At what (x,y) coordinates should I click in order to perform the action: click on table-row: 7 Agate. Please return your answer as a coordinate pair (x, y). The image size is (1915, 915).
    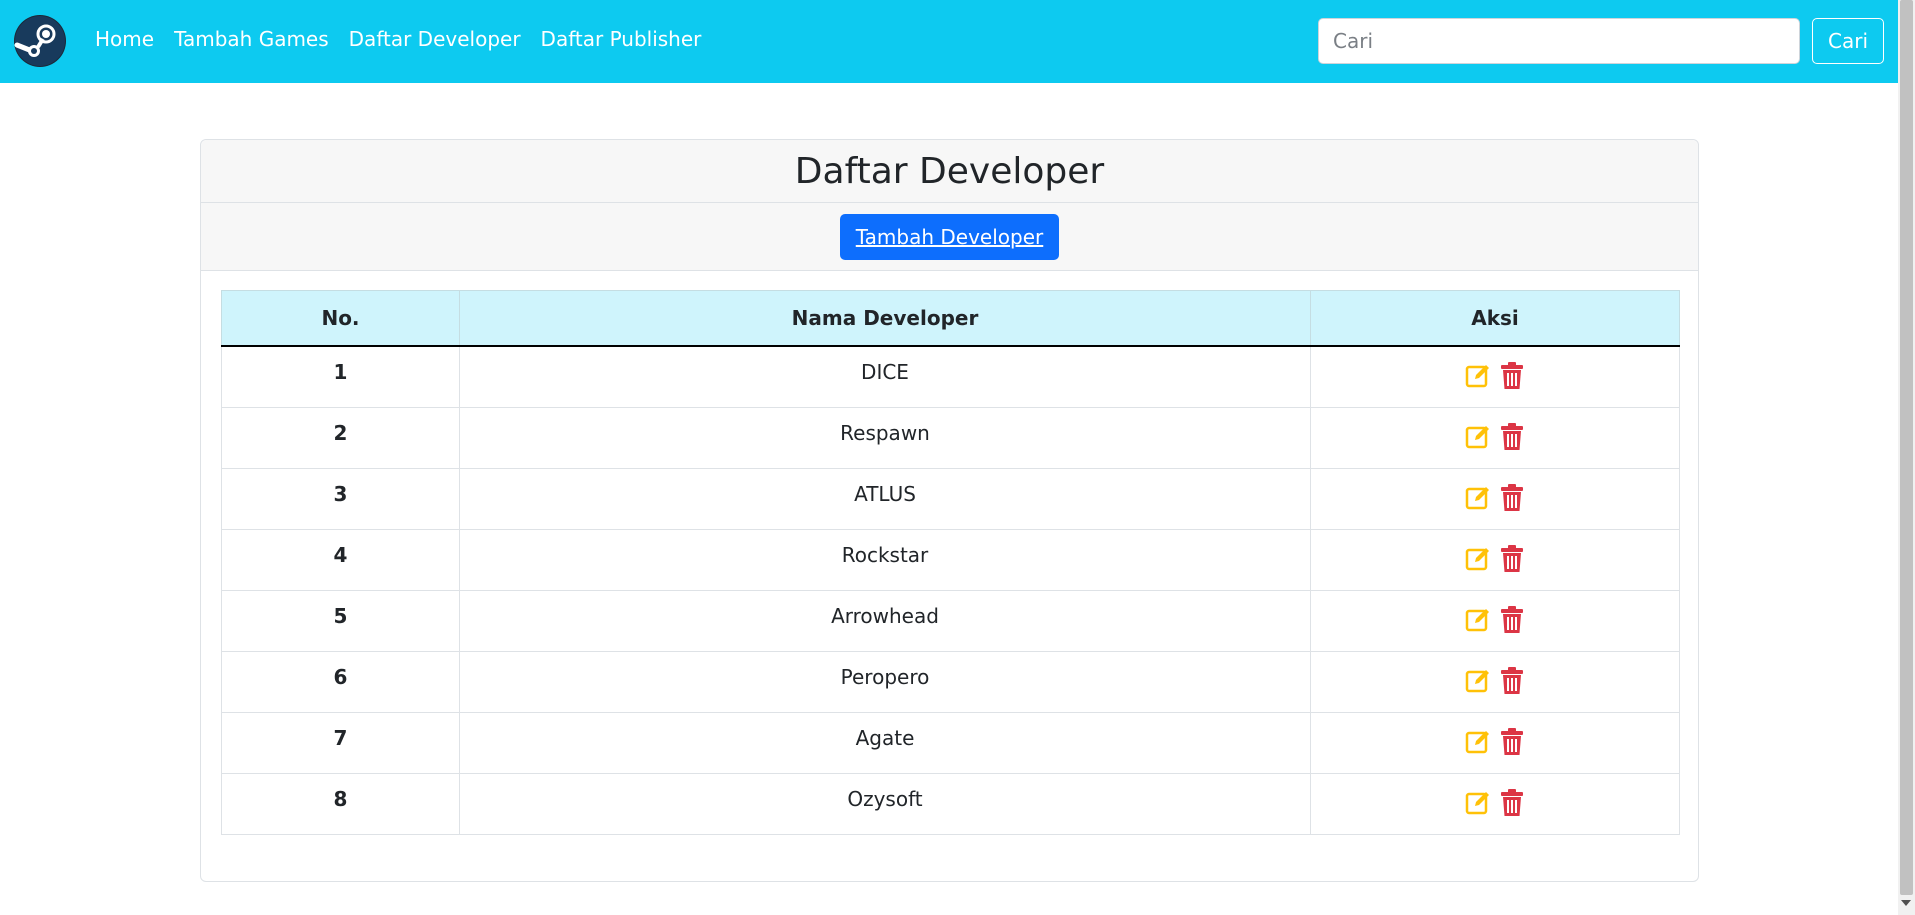
    Looking at the image, I should click on (950, 742).